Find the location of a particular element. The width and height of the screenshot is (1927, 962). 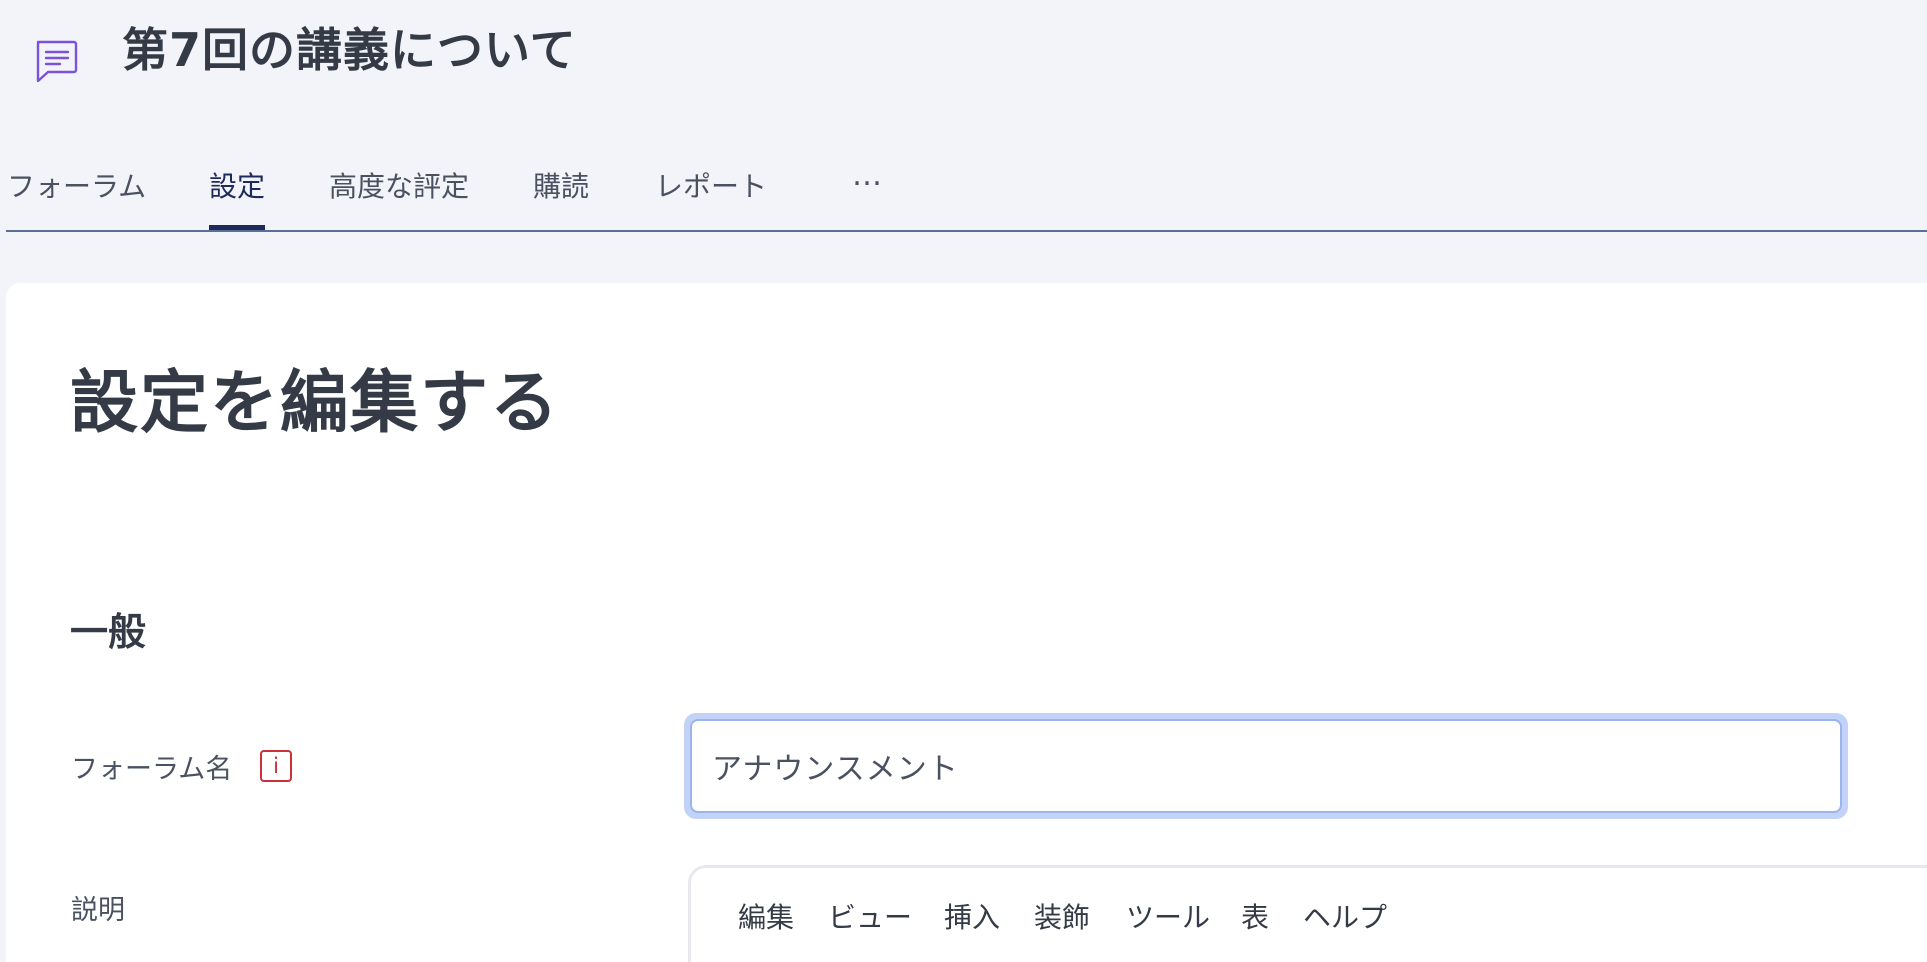

tab-forum: フォーラム is located at coordinates (76, 197).